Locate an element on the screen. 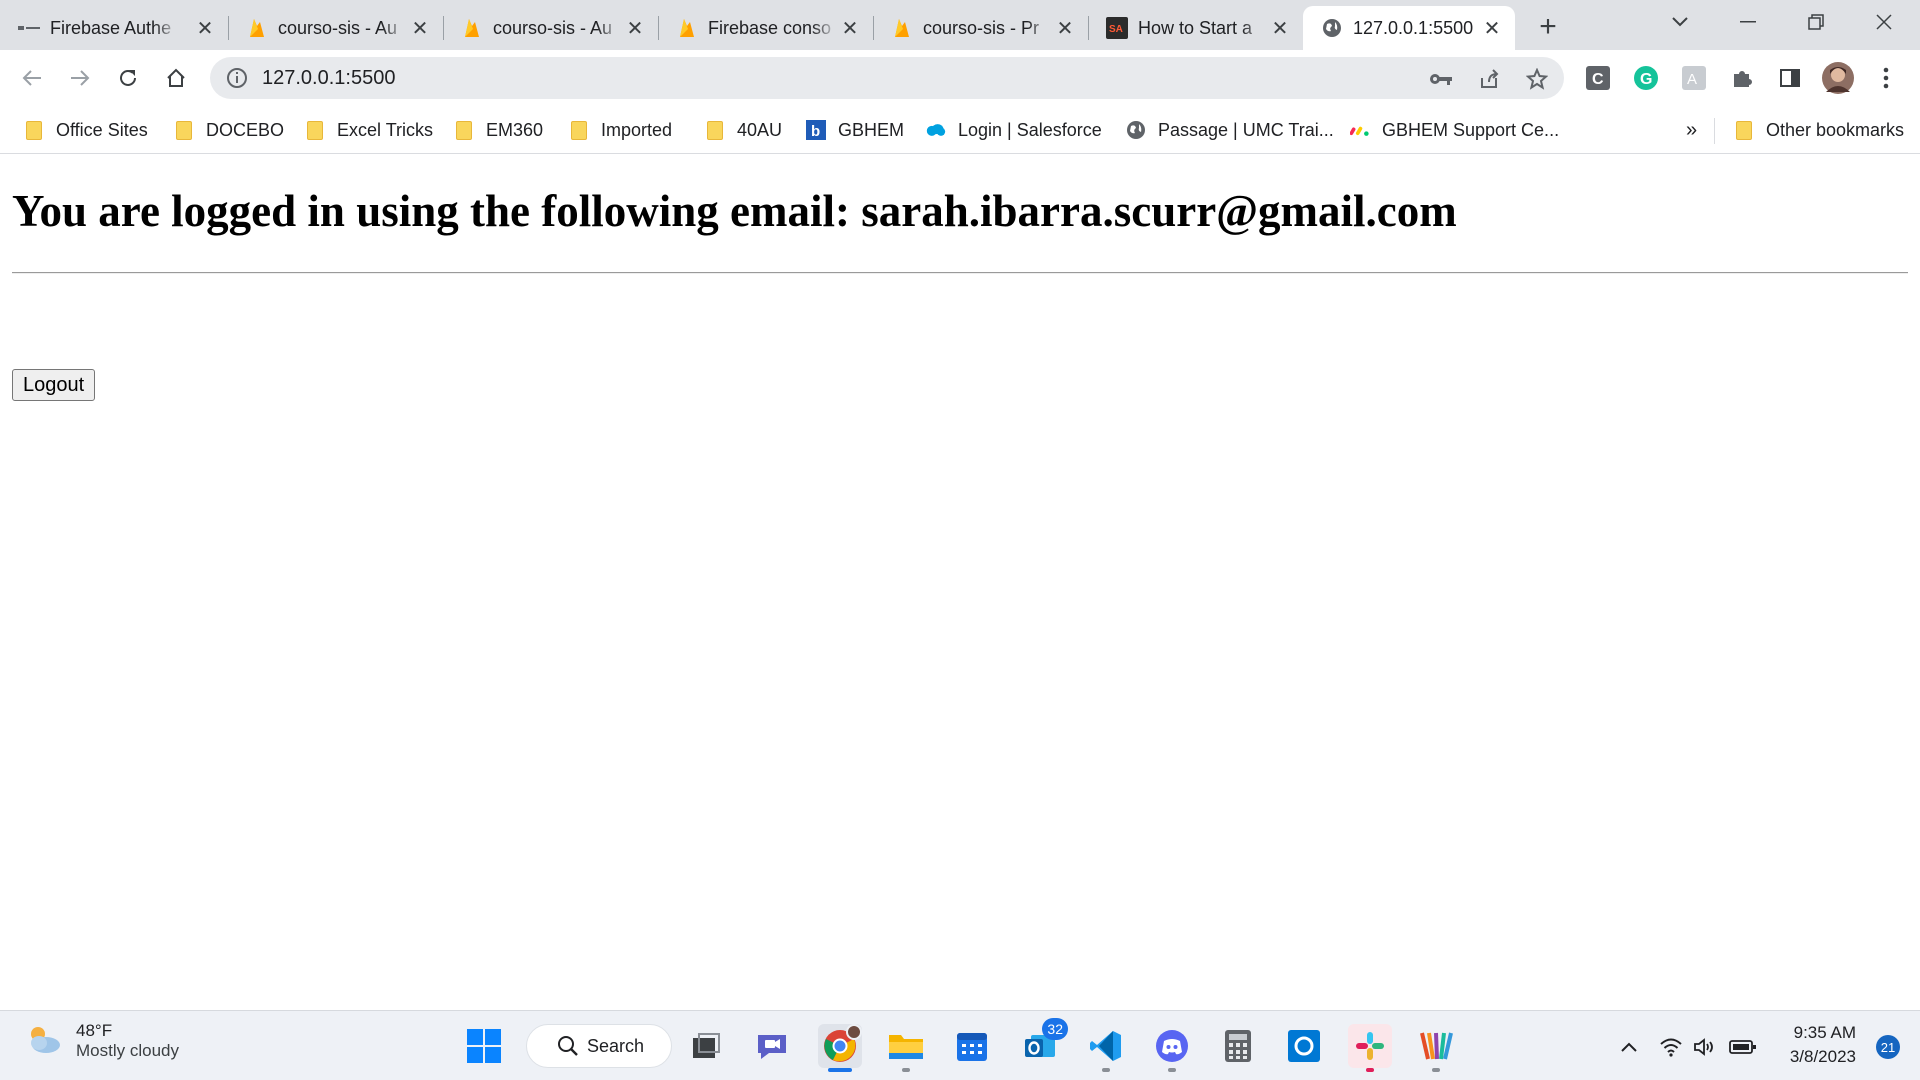 This screenshot has width=1920, height=1080. tab-courso-sis-project: courso-sis - Pr ✕ is located at coordinates (981, 28).